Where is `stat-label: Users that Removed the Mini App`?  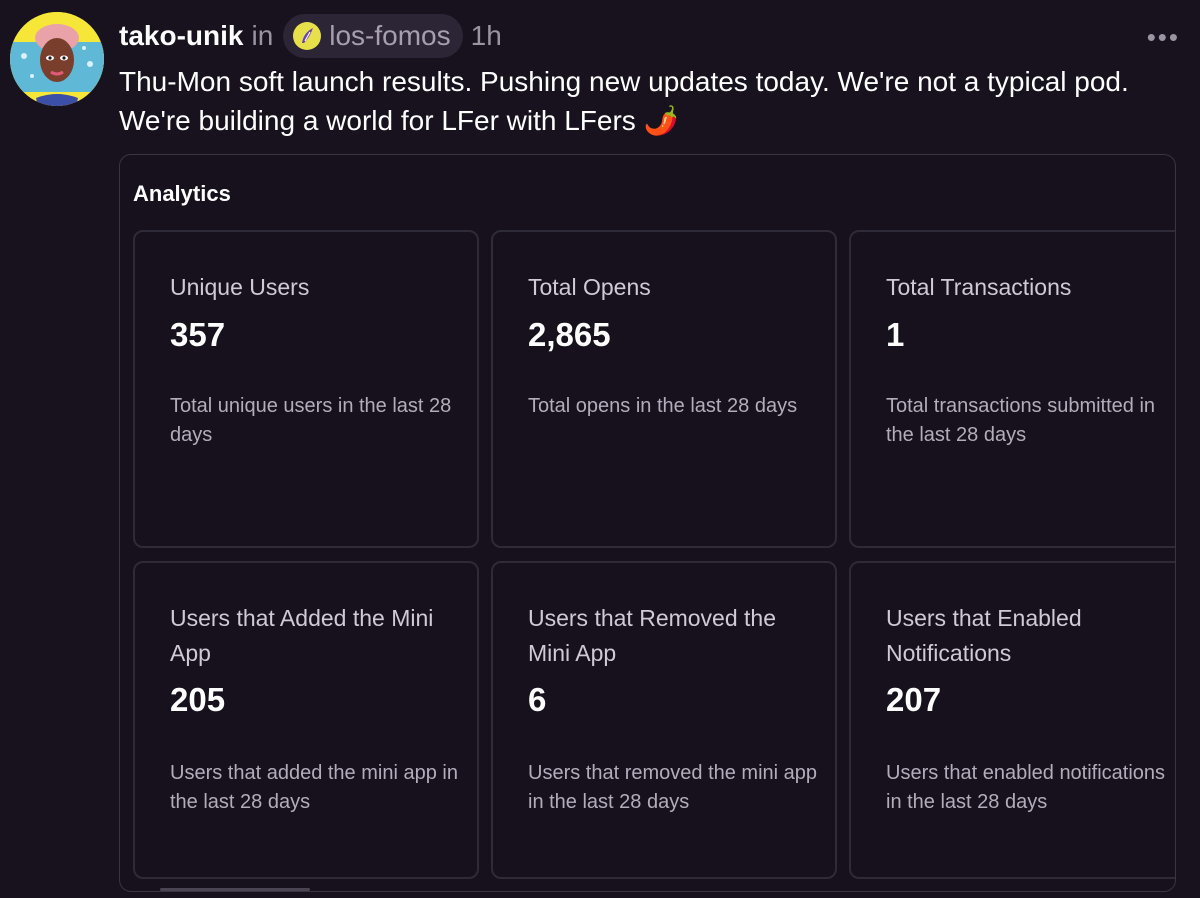 stat-label: Users that Removed the Mini App is located at coordinates (652, 635).